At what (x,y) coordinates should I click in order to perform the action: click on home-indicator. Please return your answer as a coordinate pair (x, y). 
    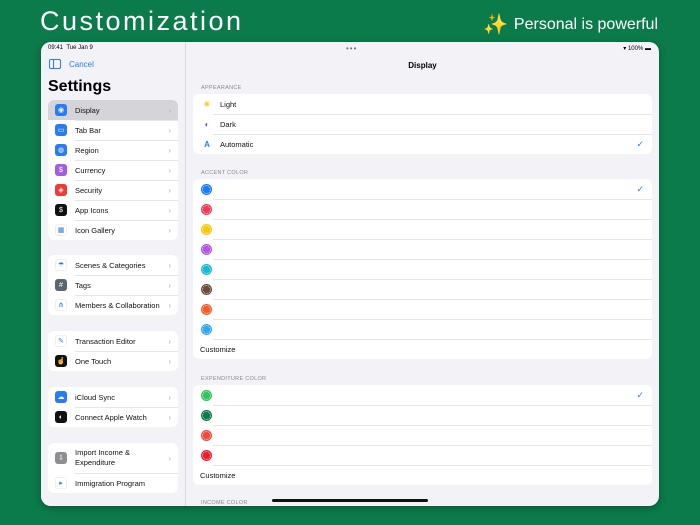
    Looking at the image, I should click on (350, 500).